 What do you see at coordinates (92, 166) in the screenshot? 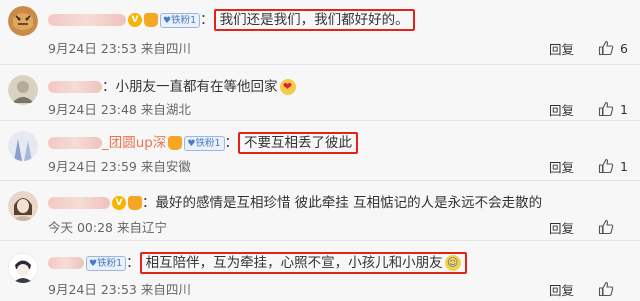
I see `comment-time: 9月24日 23:59` at bounding box center [92, 166].